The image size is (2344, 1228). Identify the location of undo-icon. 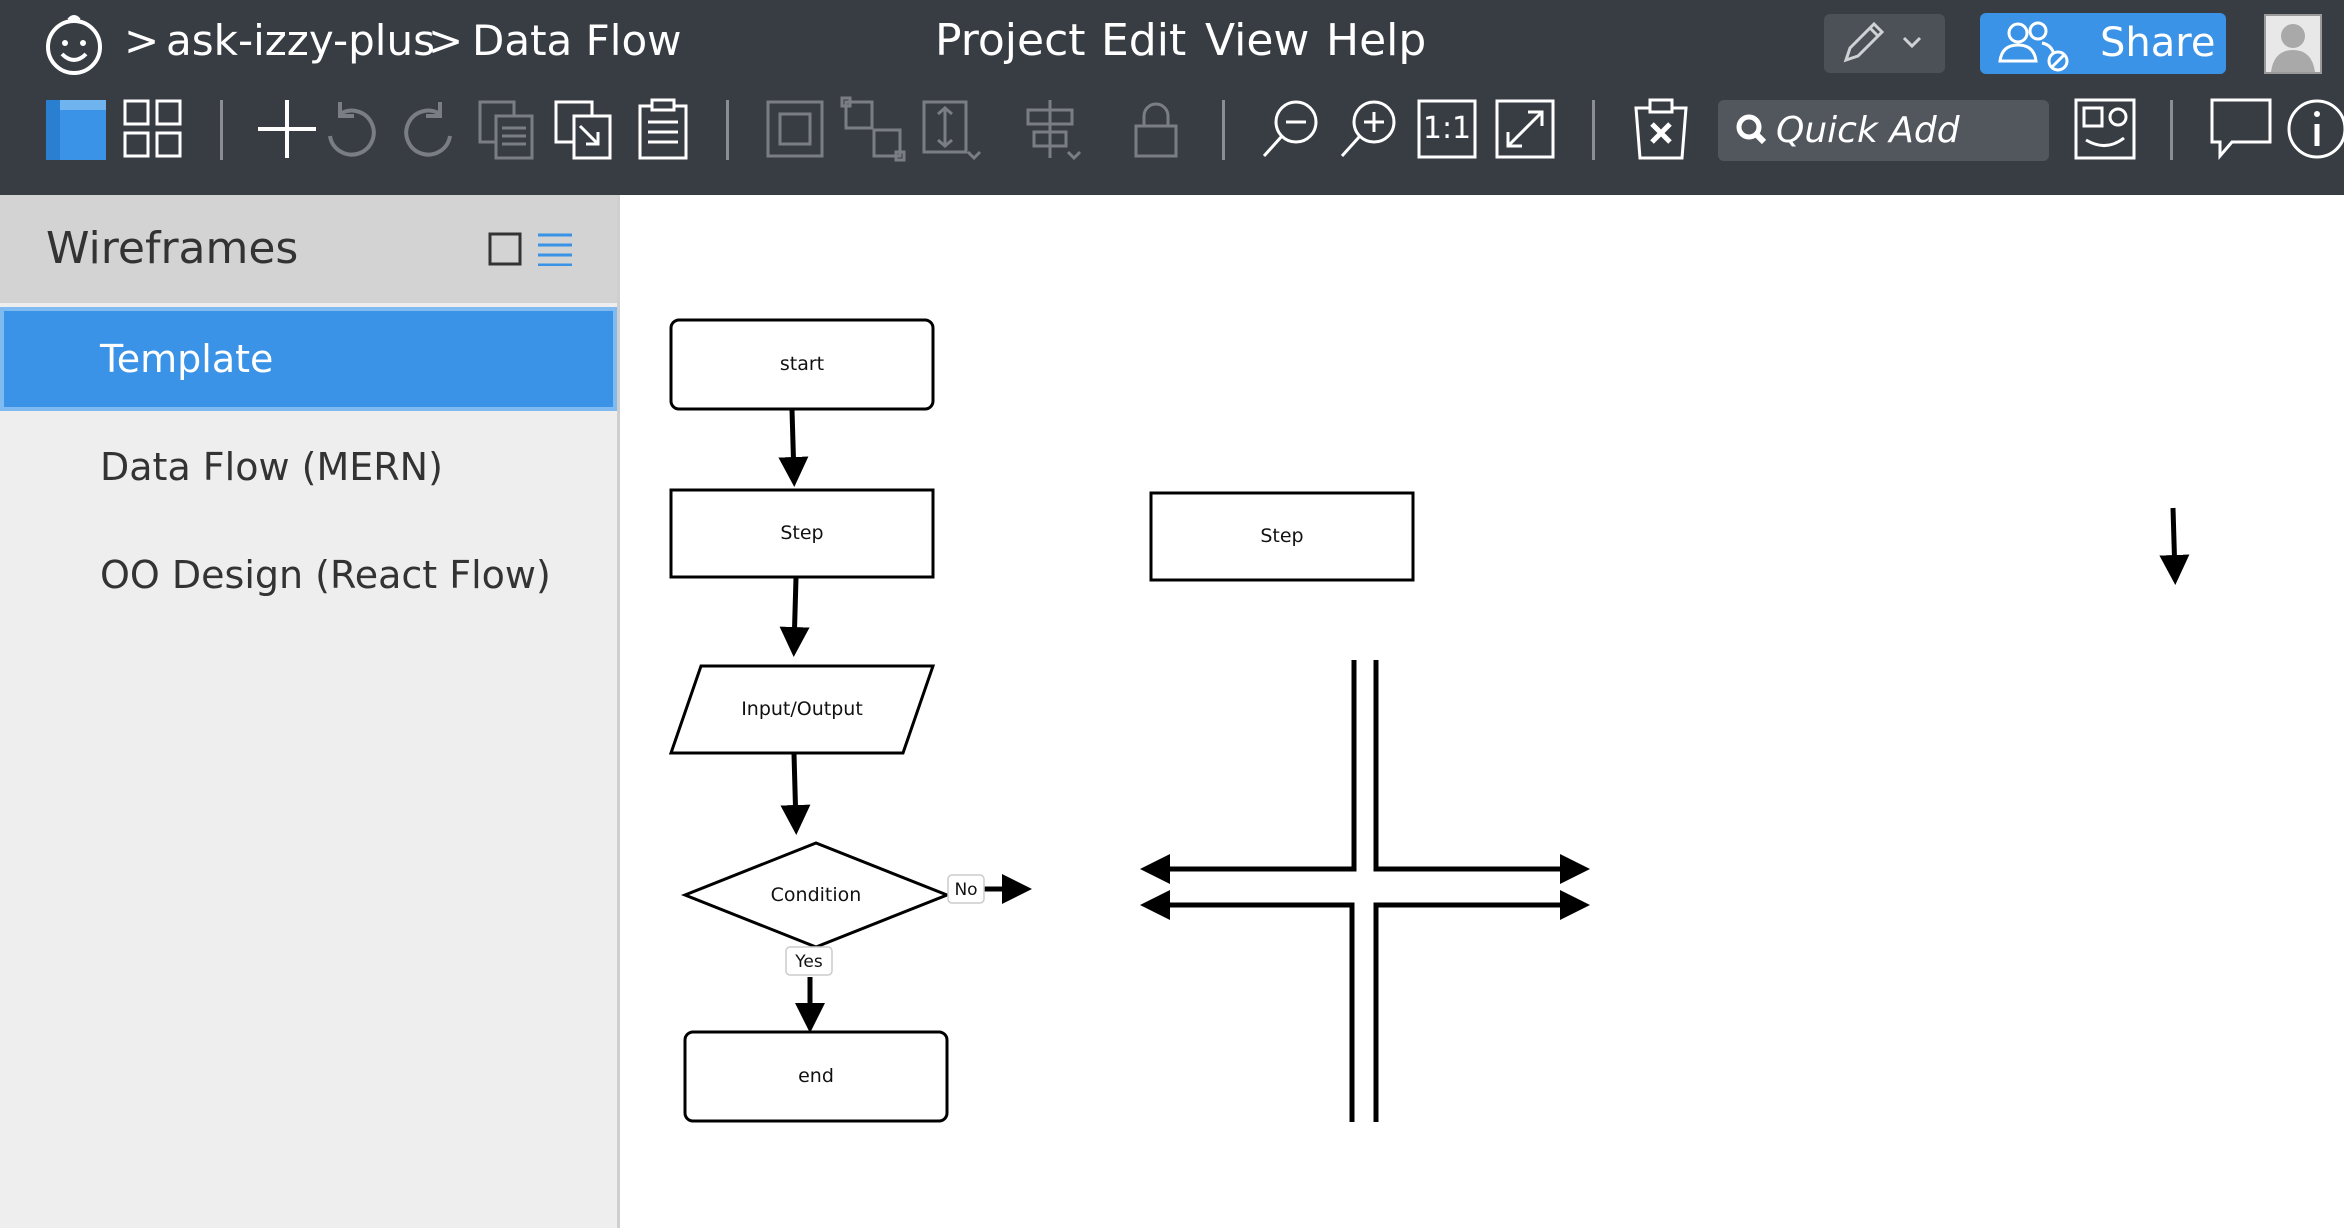
(352, 129).